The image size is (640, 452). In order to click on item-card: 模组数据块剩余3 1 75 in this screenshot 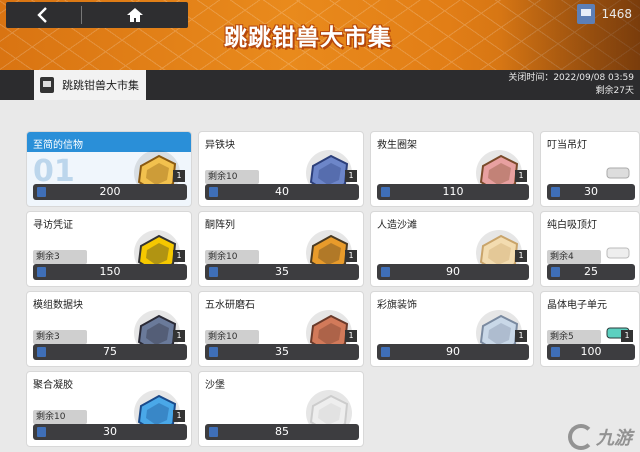, I will do `click(109, 329)`.